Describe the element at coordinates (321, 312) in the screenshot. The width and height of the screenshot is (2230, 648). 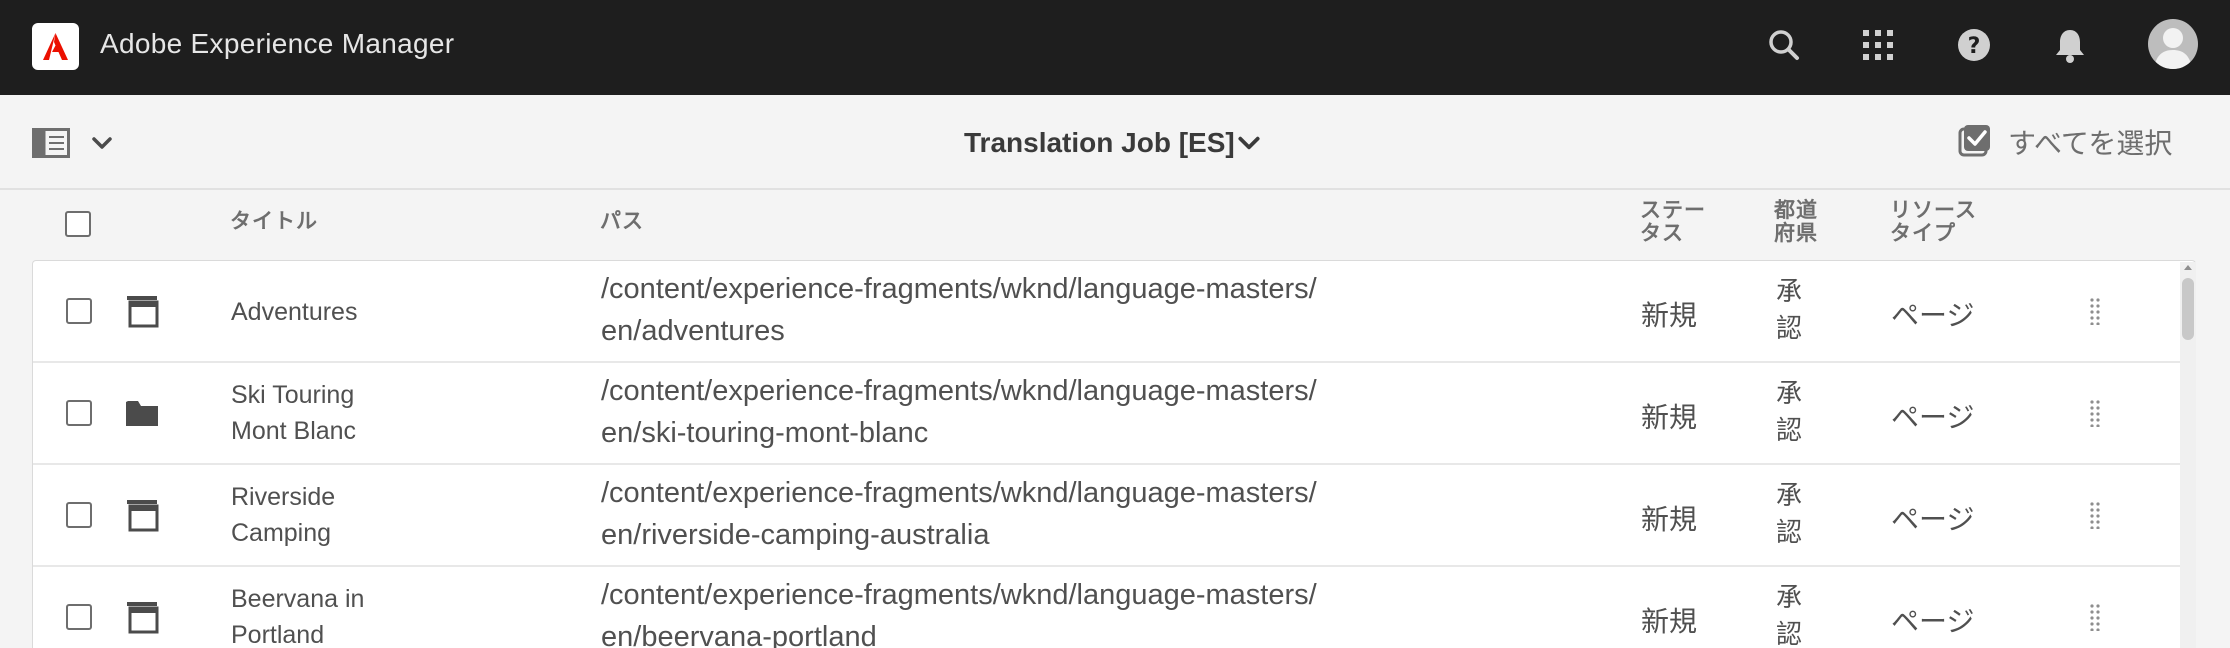
I see `row-title: Adventures` at that location.